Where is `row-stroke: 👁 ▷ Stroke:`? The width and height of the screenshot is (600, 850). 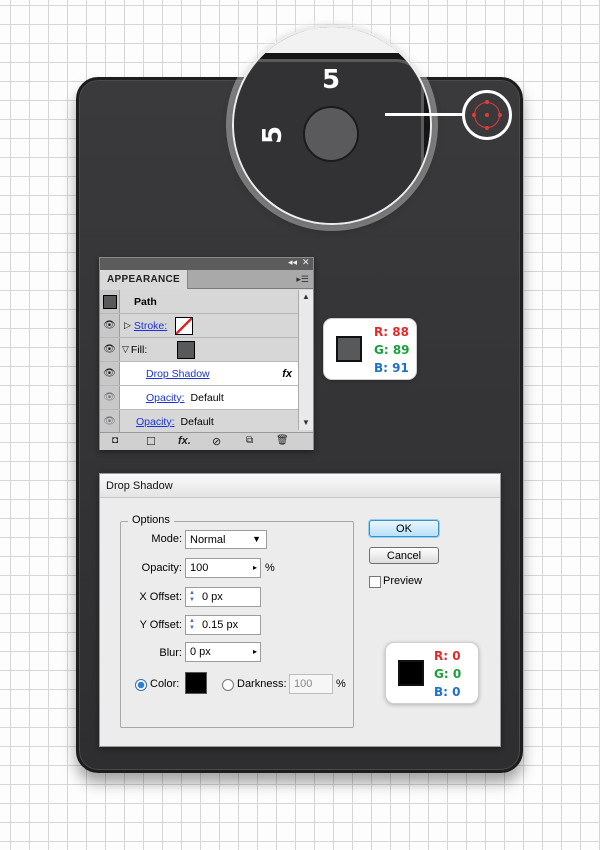
row-stroke: 👁 ▷ Stroke: is located at coordinates (199, 326).